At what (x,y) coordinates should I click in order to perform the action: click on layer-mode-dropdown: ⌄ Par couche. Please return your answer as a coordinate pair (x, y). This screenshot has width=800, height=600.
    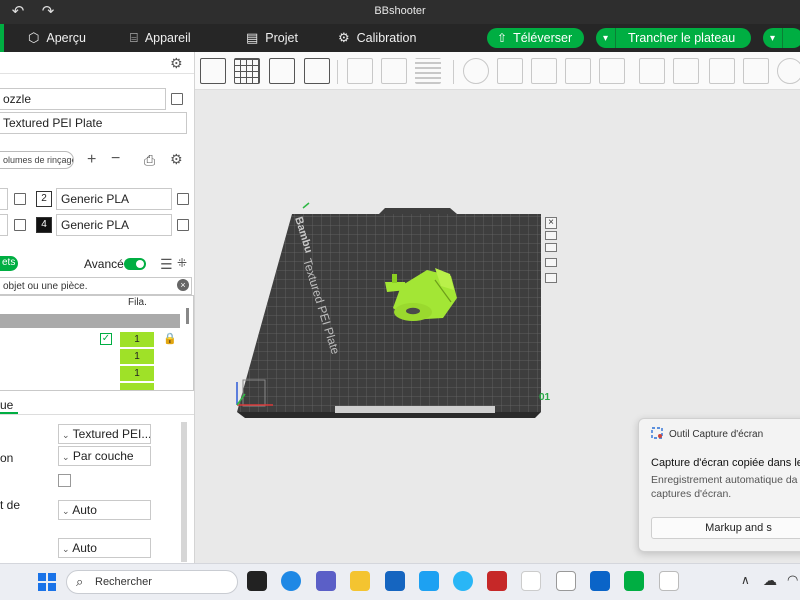
    Looking at the image, I should click on (104, 456).